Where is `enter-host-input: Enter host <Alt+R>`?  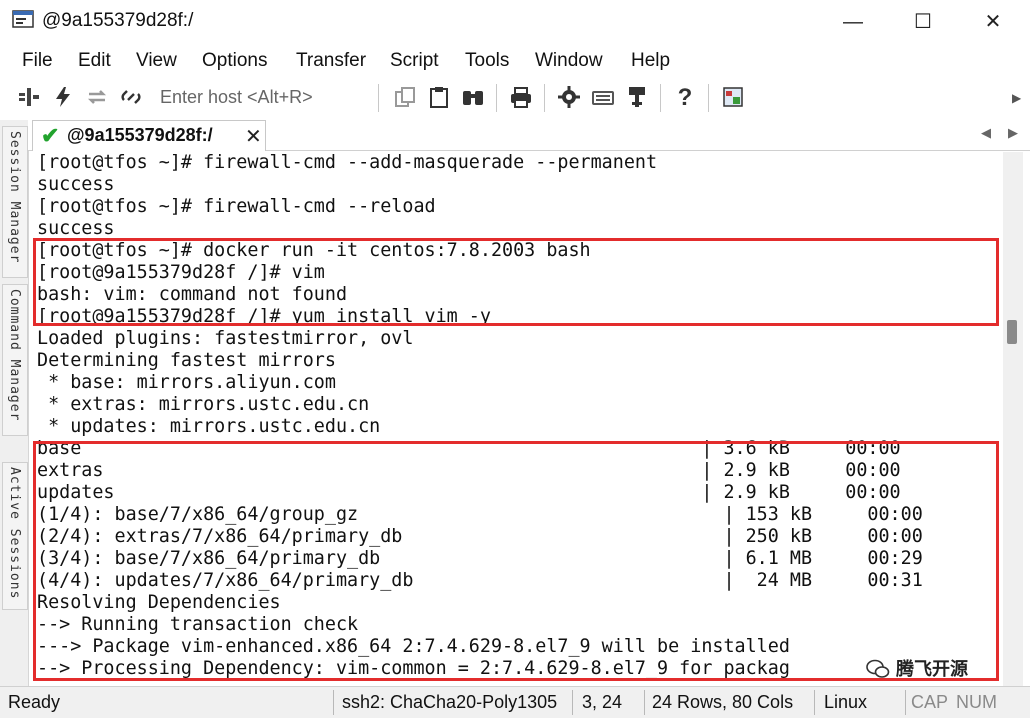 enter-host-input: Enter host <Alt+R> is located at coordinates (236, 97).